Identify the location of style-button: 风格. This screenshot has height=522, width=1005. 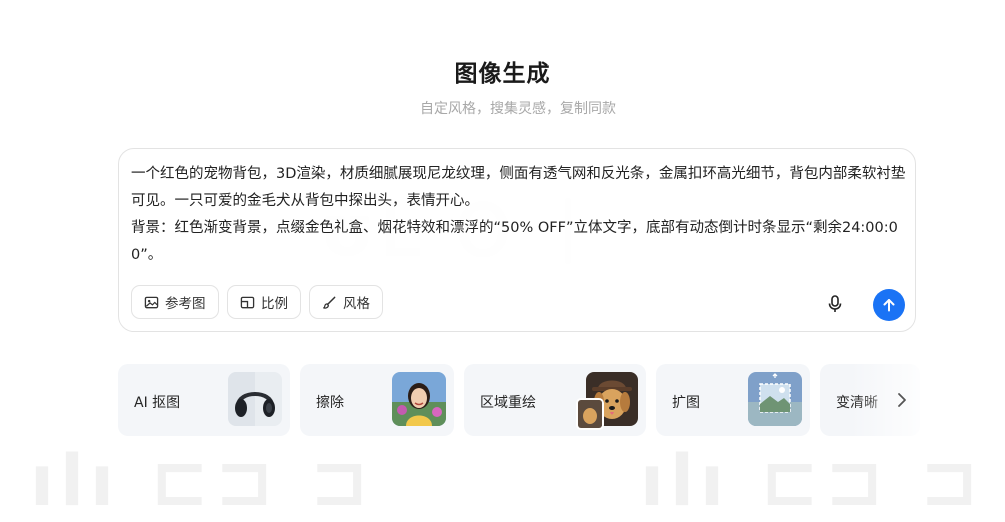
(346, 302).